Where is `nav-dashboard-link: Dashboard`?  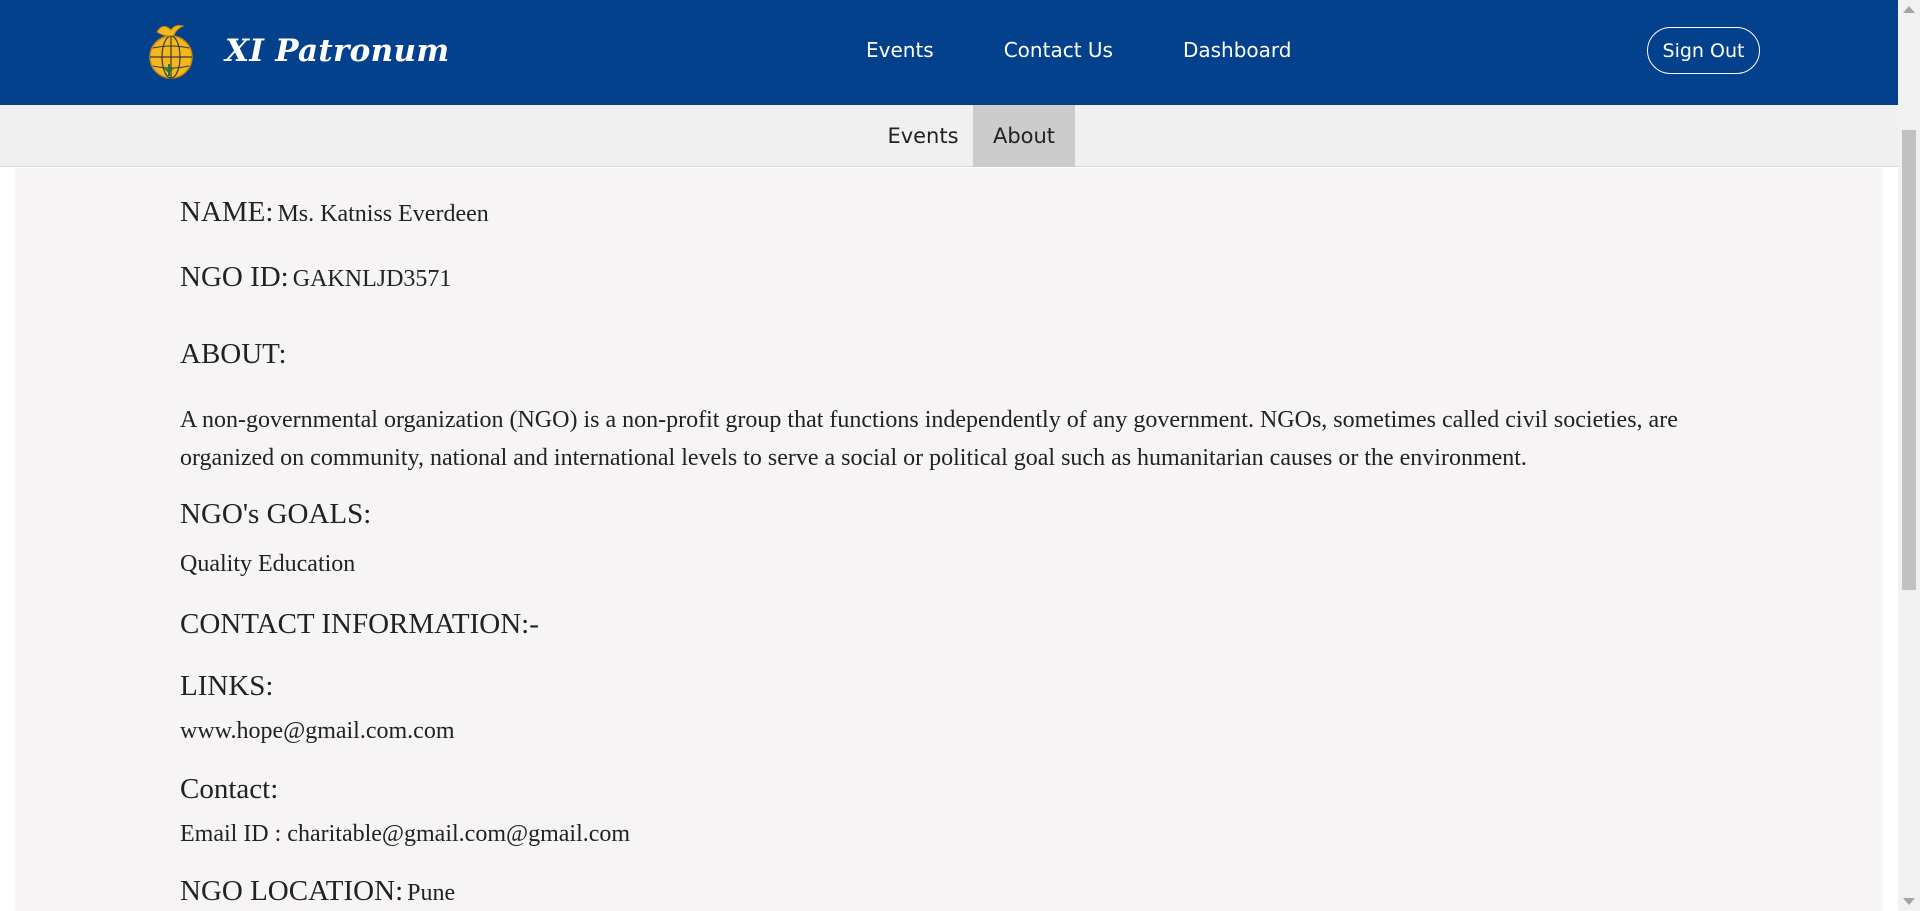 nav-dashboard-link: Dashboard is located at coordinates (1237, 50).